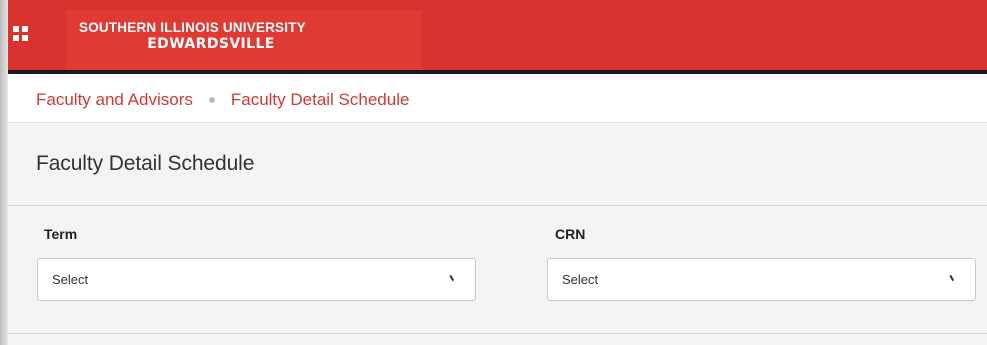  I want to click on breadcrumb-faculty-and-advisors: Faculty and Advisors, so click(114, 100).